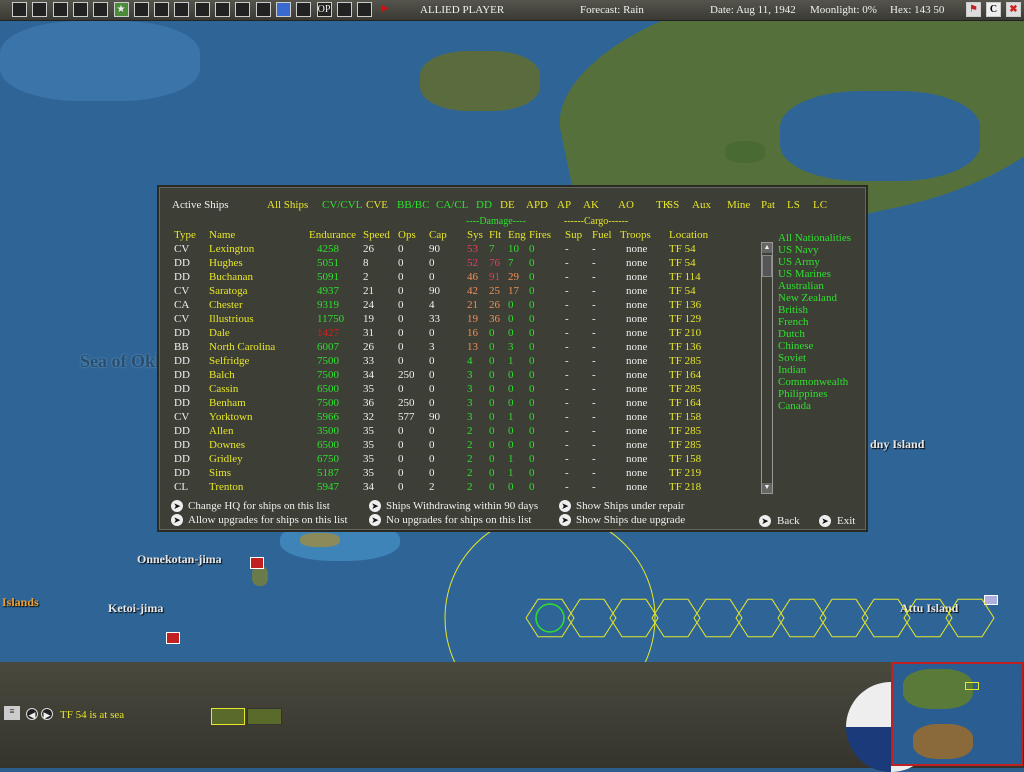  I want to click on action-link: Show Ships under repair, so click(630, 506).